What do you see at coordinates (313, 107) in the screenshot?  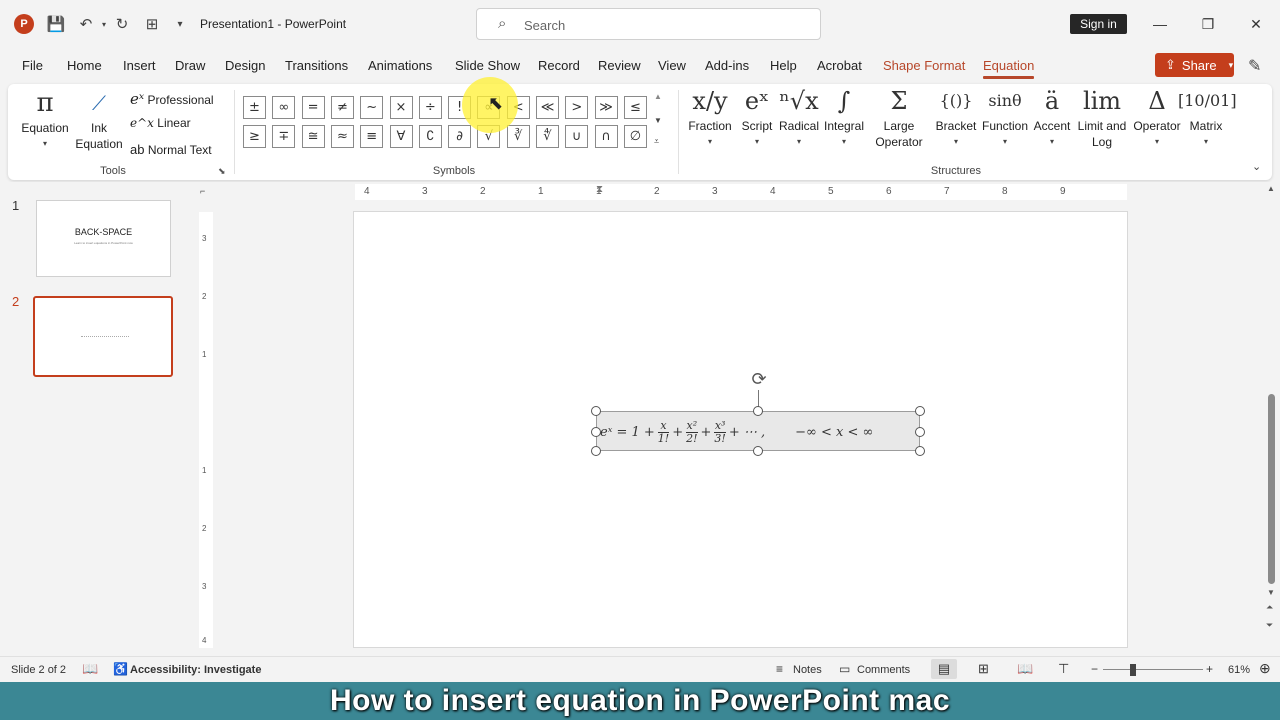 I see `symbol-button: =` at bounding box center [313, 107].